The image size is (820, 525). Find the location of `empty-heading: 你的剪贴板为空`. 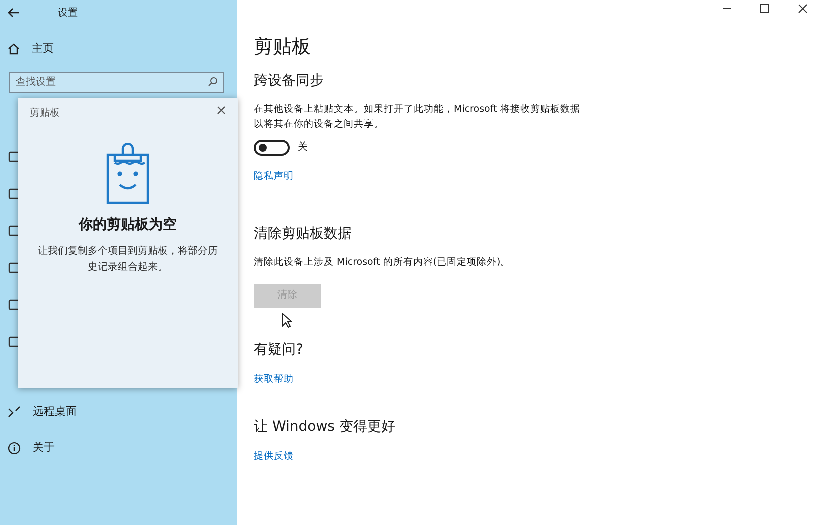

empty-heading: 你的剪贴板为空 is located at coordinates (128, 225).